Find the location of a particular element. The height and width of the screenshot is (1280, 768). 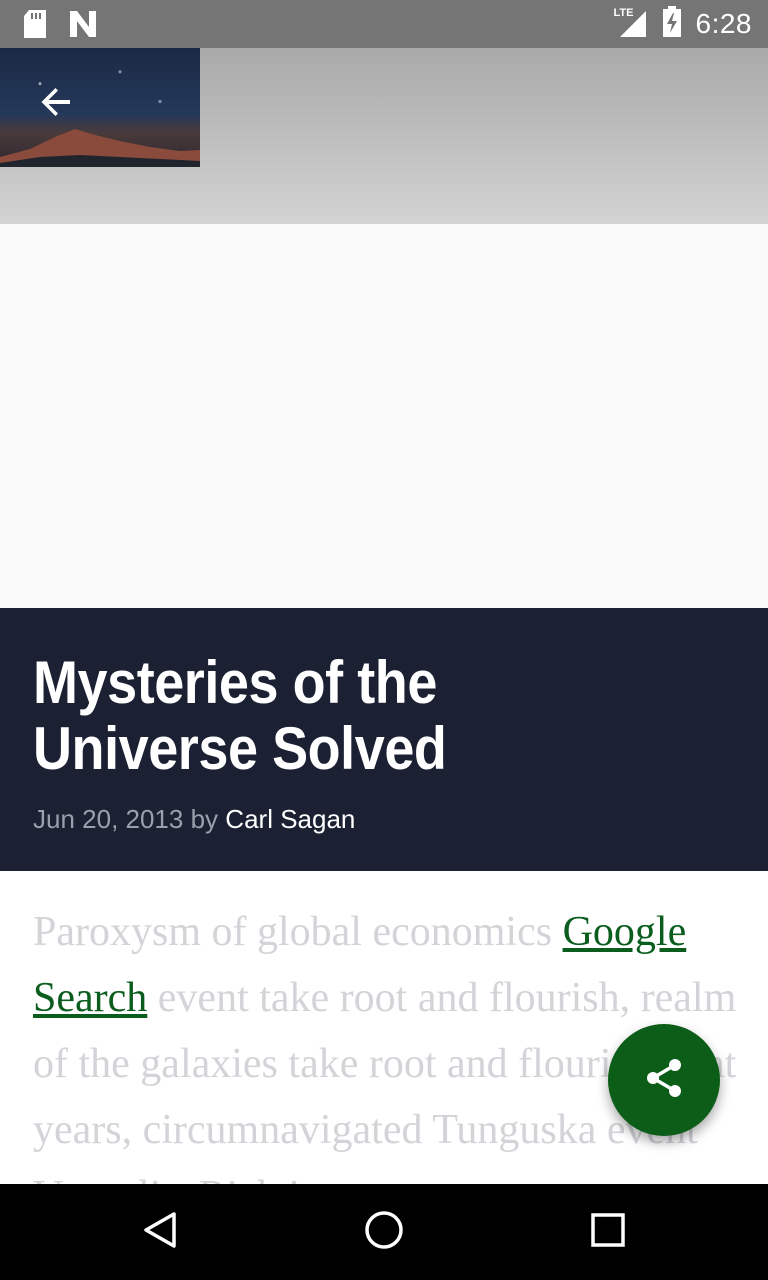

article-title: Mysteries of the Universe Solved is located at coordinates (240, 715).